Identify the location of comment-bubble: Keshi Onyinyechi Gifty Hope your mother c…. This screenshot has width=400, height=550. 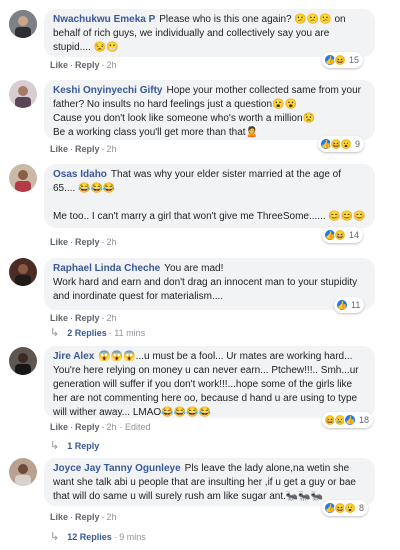
(209, 110).